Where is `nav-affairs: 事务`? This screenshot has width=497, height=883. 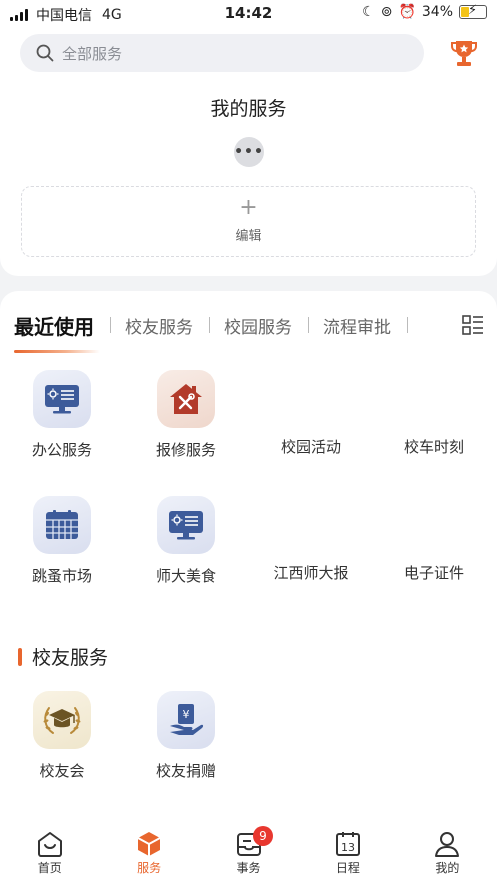 nav-affairs: 事务 is located at coordinates (248, 851).